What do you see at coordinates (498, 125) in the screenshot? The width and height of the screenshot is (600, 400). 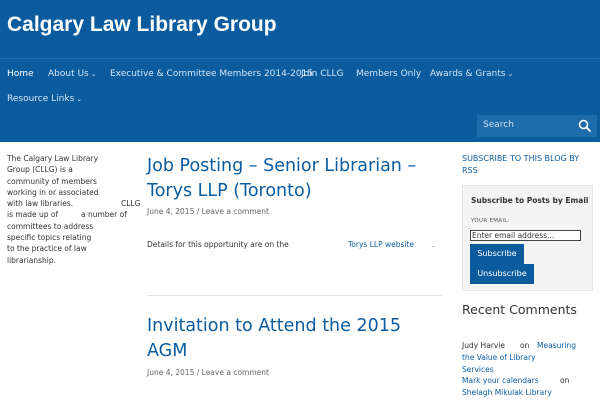 I see `search-input: Search` at bounding box center [498, 125].